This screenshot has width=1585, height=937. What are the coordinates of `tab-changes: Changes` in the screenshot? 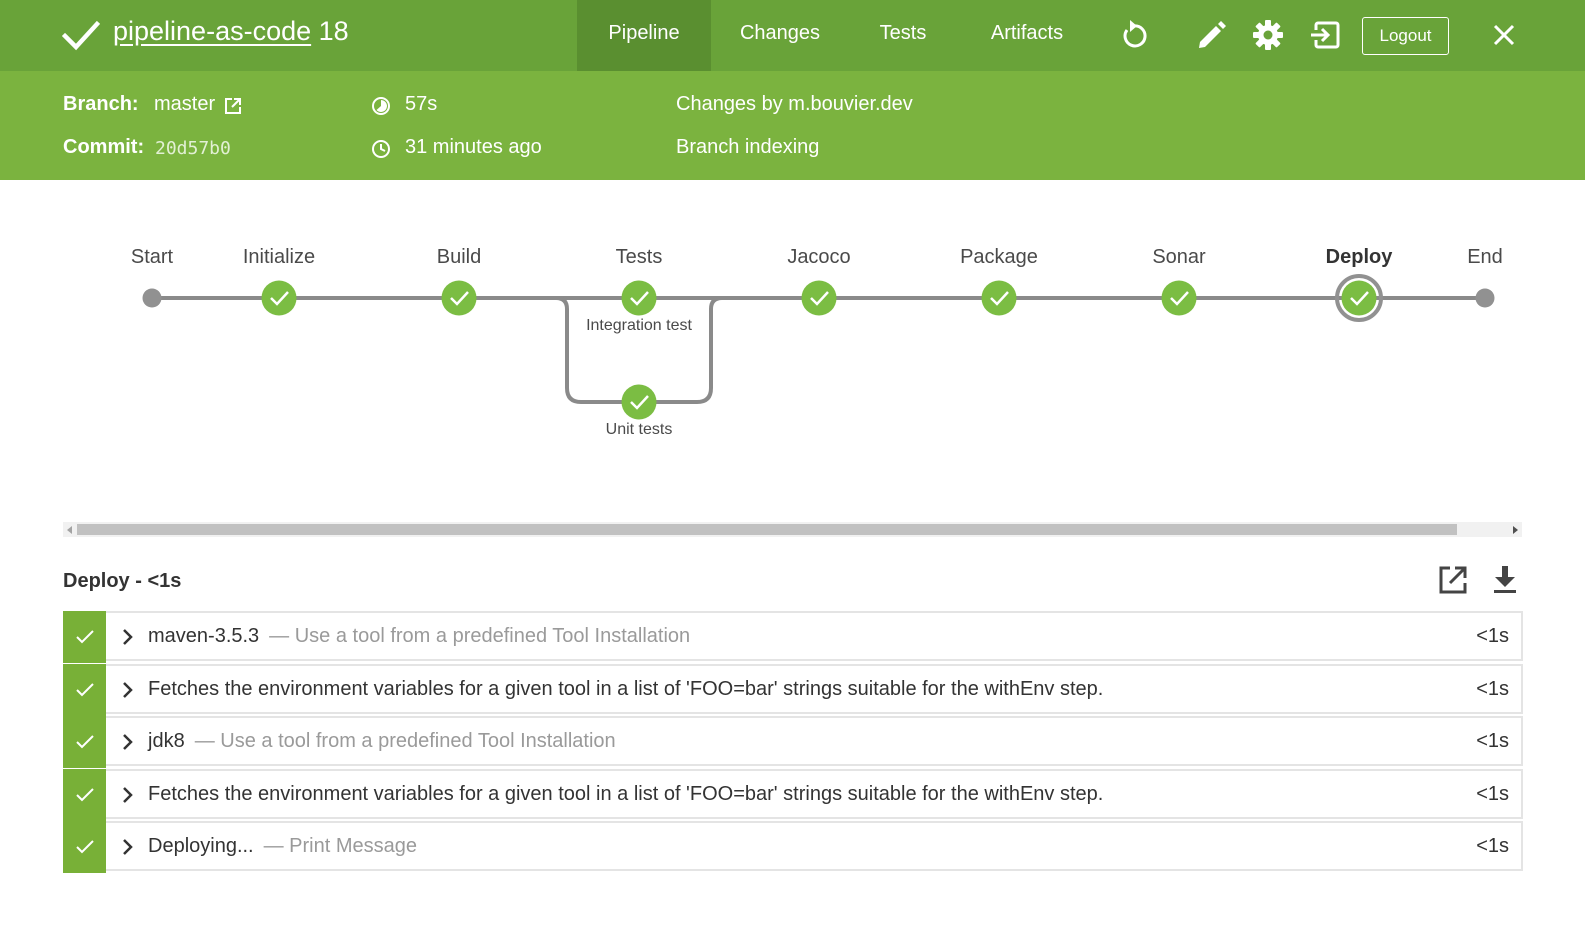 It's located at (780, 35).